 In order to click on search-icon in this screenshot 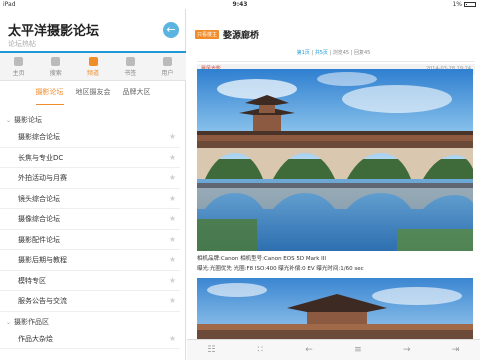, I will do `click(56, 61)`.